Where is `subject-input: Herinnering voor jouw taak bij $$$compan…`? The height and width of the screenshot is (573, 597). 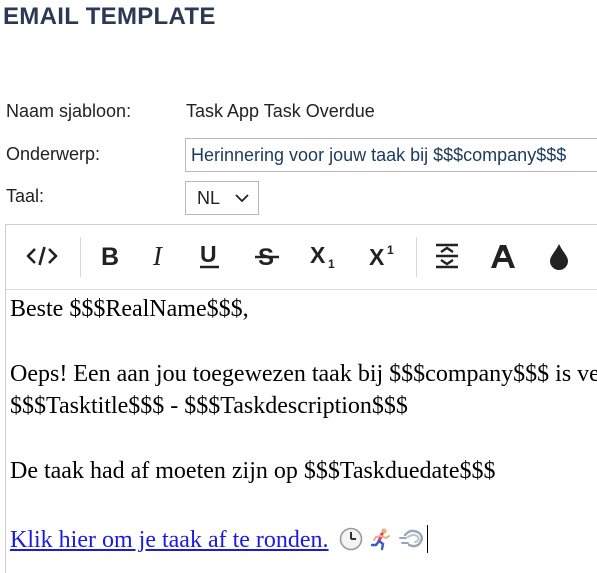
subject-input: Herinnering voor jouw taak bij $$$compan… is located at coordinates (391, 155).